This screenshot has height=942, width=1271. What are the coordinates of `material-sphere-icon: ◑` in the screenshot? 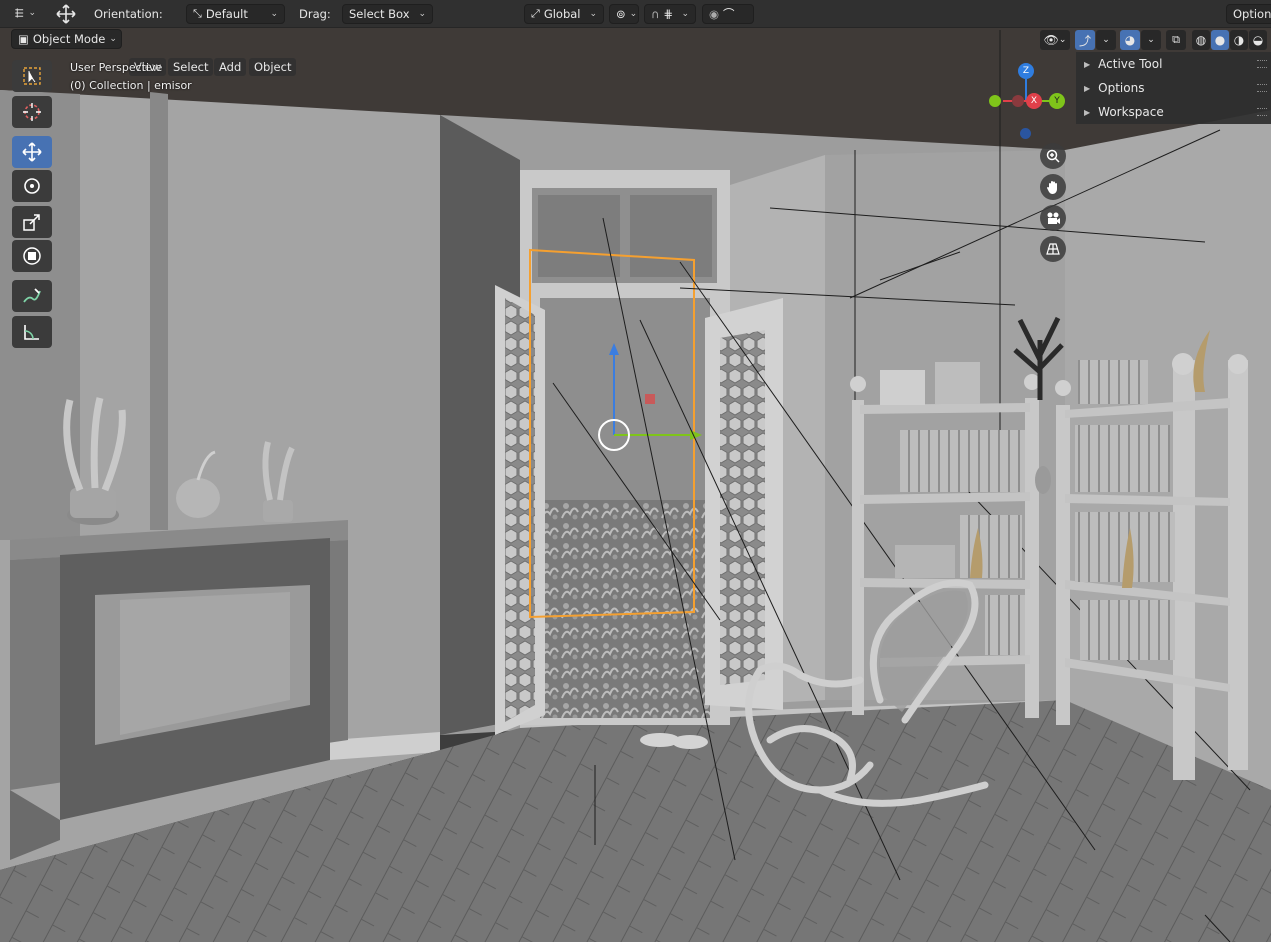 It's located at (1239, 40).